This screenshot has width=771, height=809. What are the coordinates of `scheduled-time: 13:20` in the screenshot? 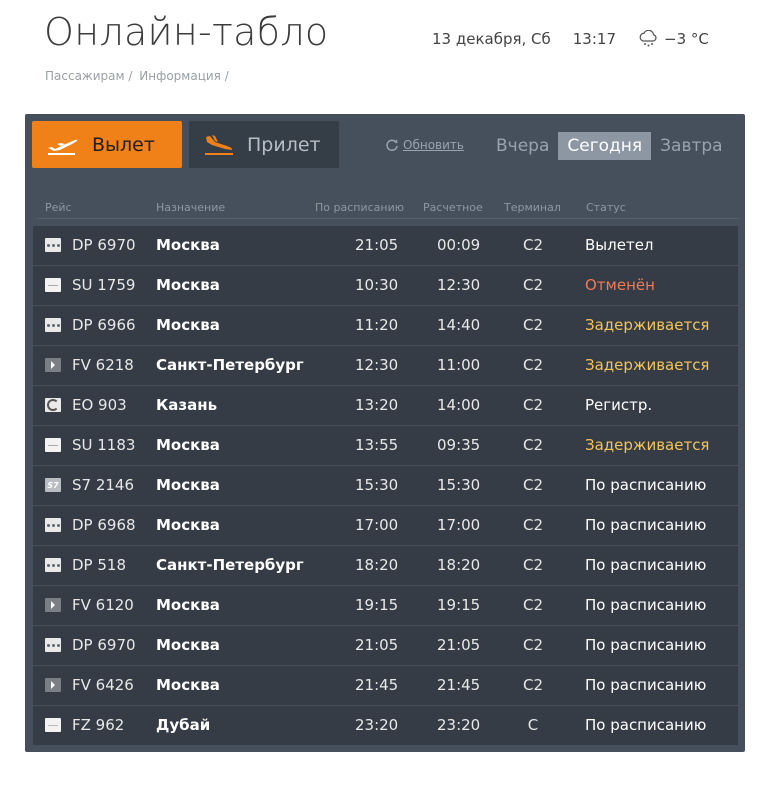 It's located at (377, 405).